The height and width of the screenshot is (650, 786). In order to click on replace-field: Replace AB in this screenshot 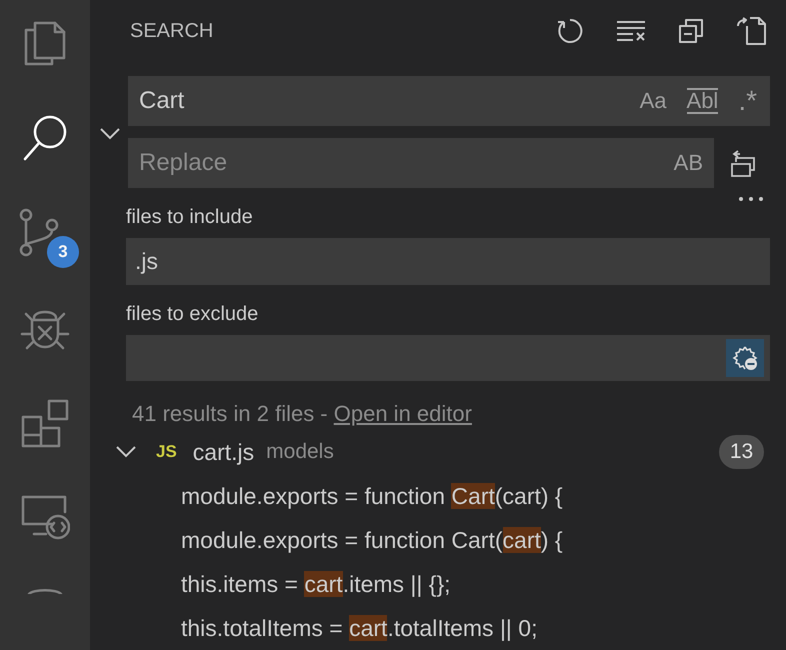, I will do `click(421, 163)`.